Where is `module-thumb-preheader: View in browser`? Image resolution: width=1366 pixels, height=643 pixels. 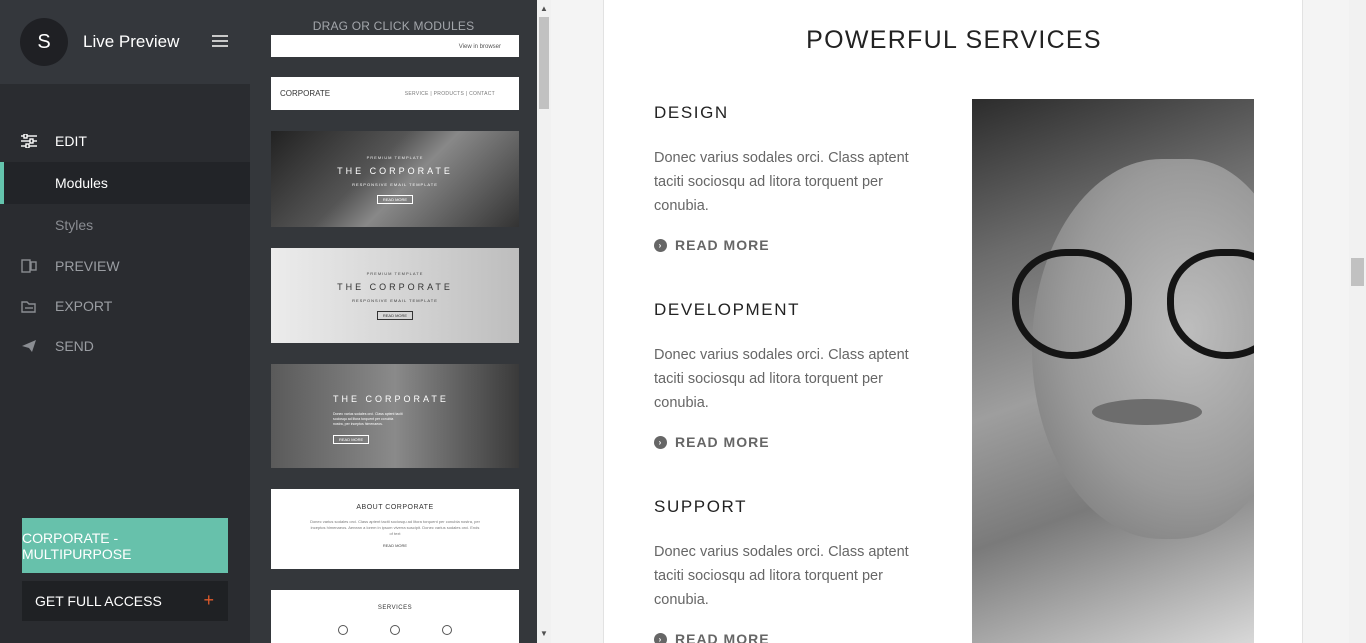
module-thumb-preheader: View in browser is located at coordinates (395, 46).